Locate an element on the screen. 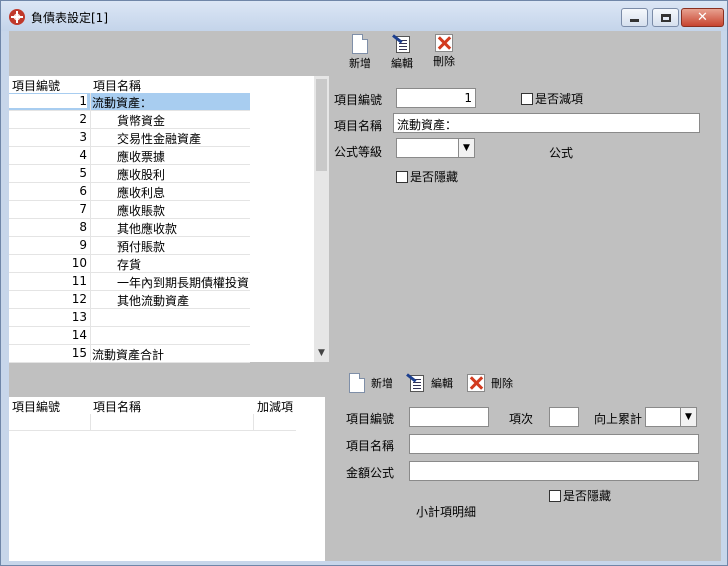  top-grid-header: 項目編號 項目名稱 is located at coordinates (161, 84).